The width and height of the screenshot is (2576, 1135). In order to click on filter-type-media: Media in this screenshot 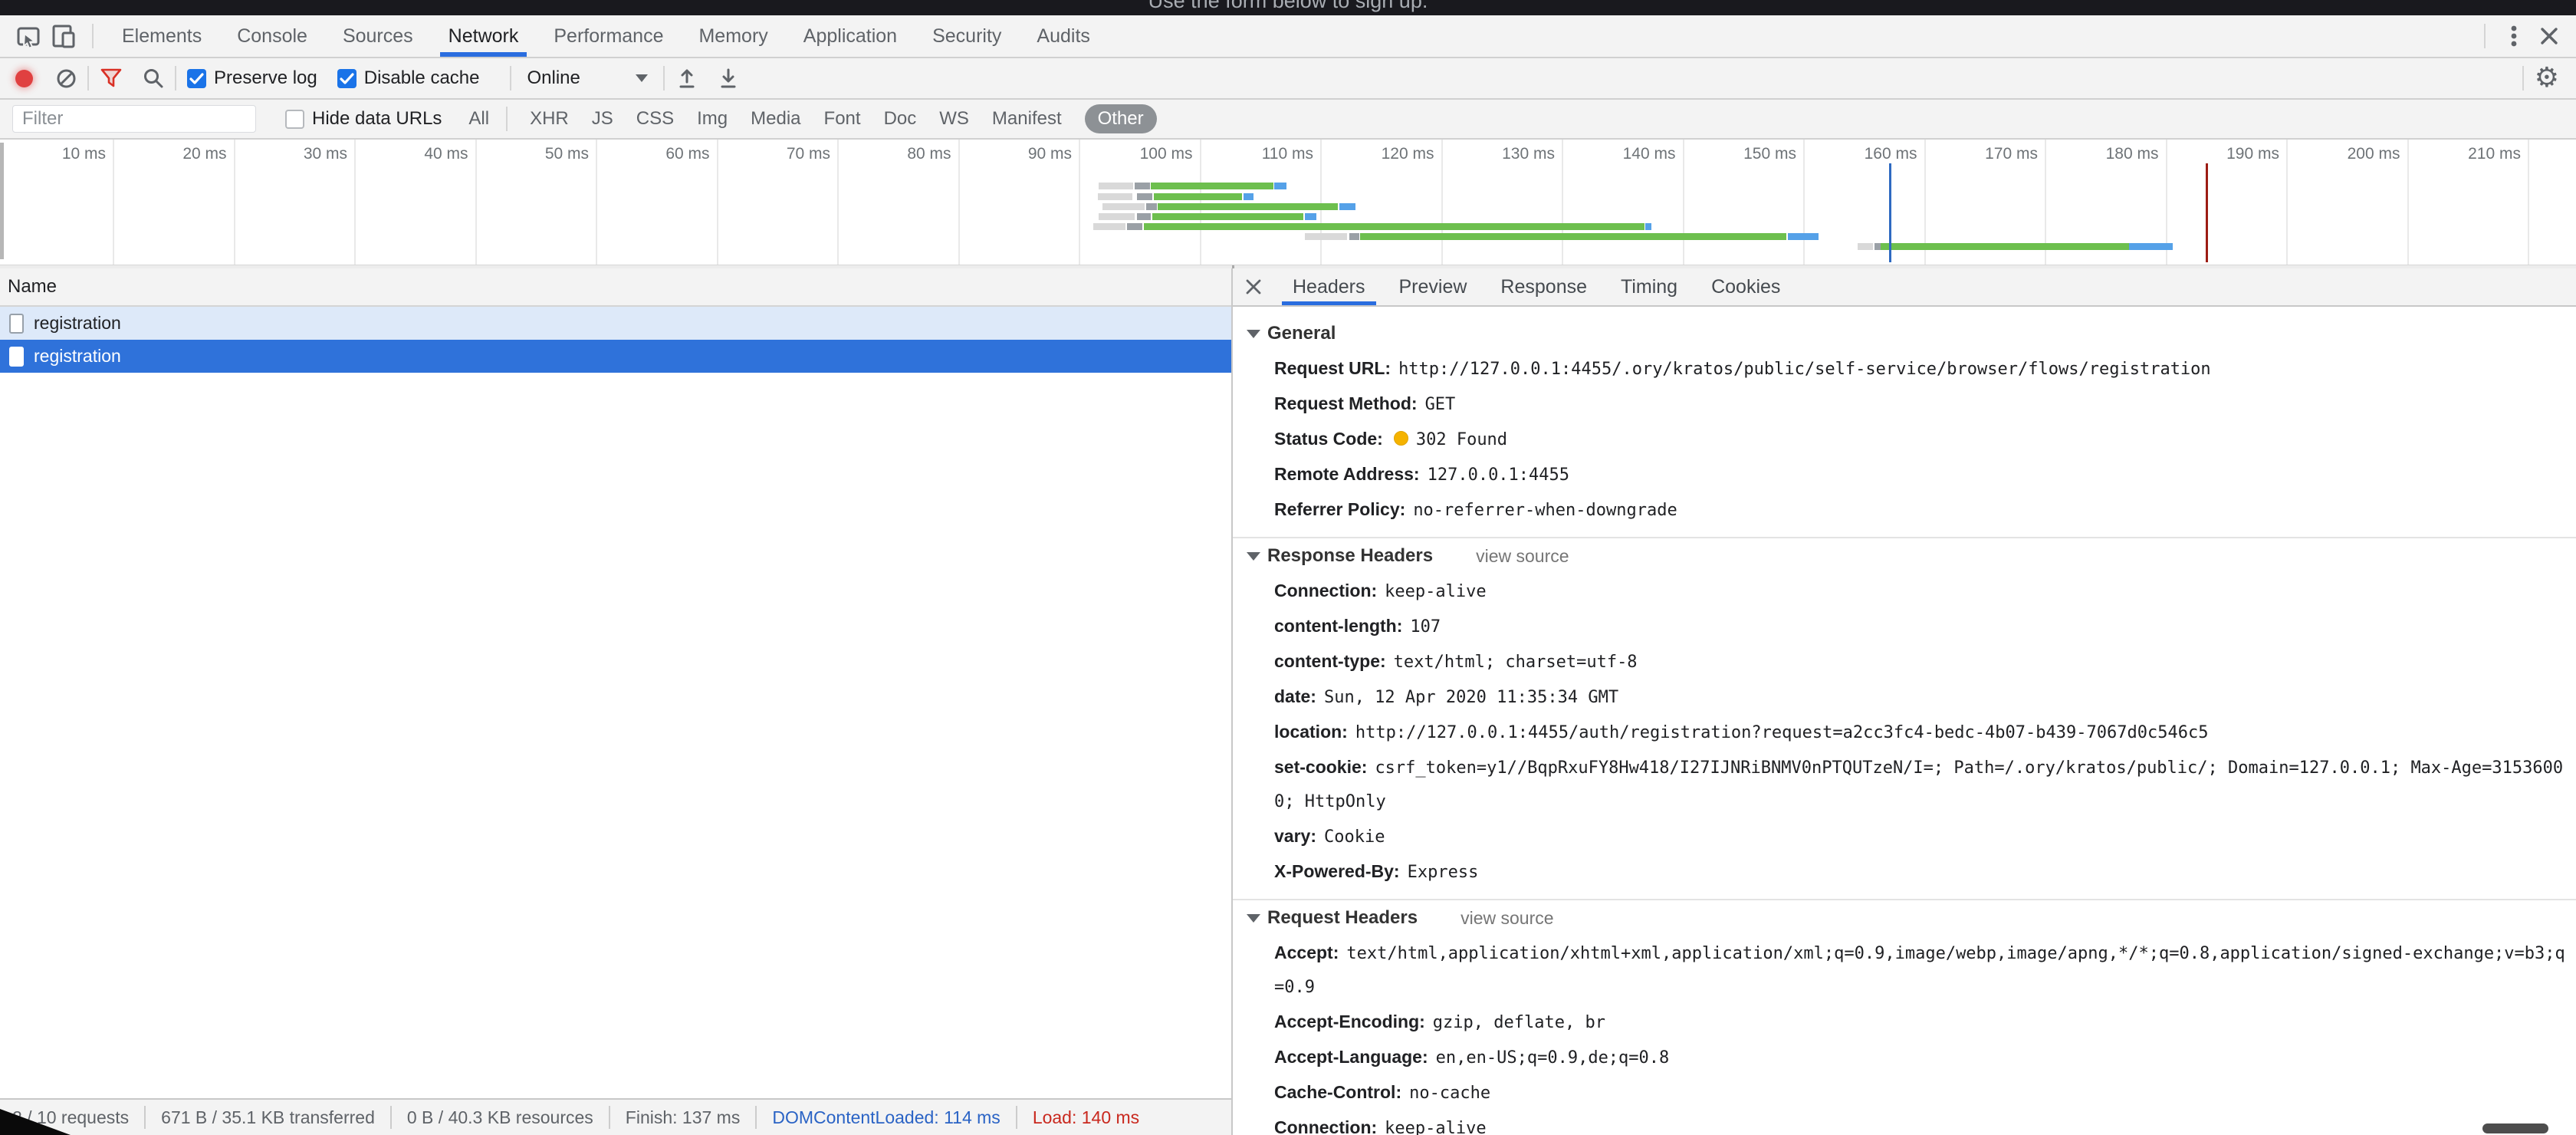, I will do `click(775, 119)`.